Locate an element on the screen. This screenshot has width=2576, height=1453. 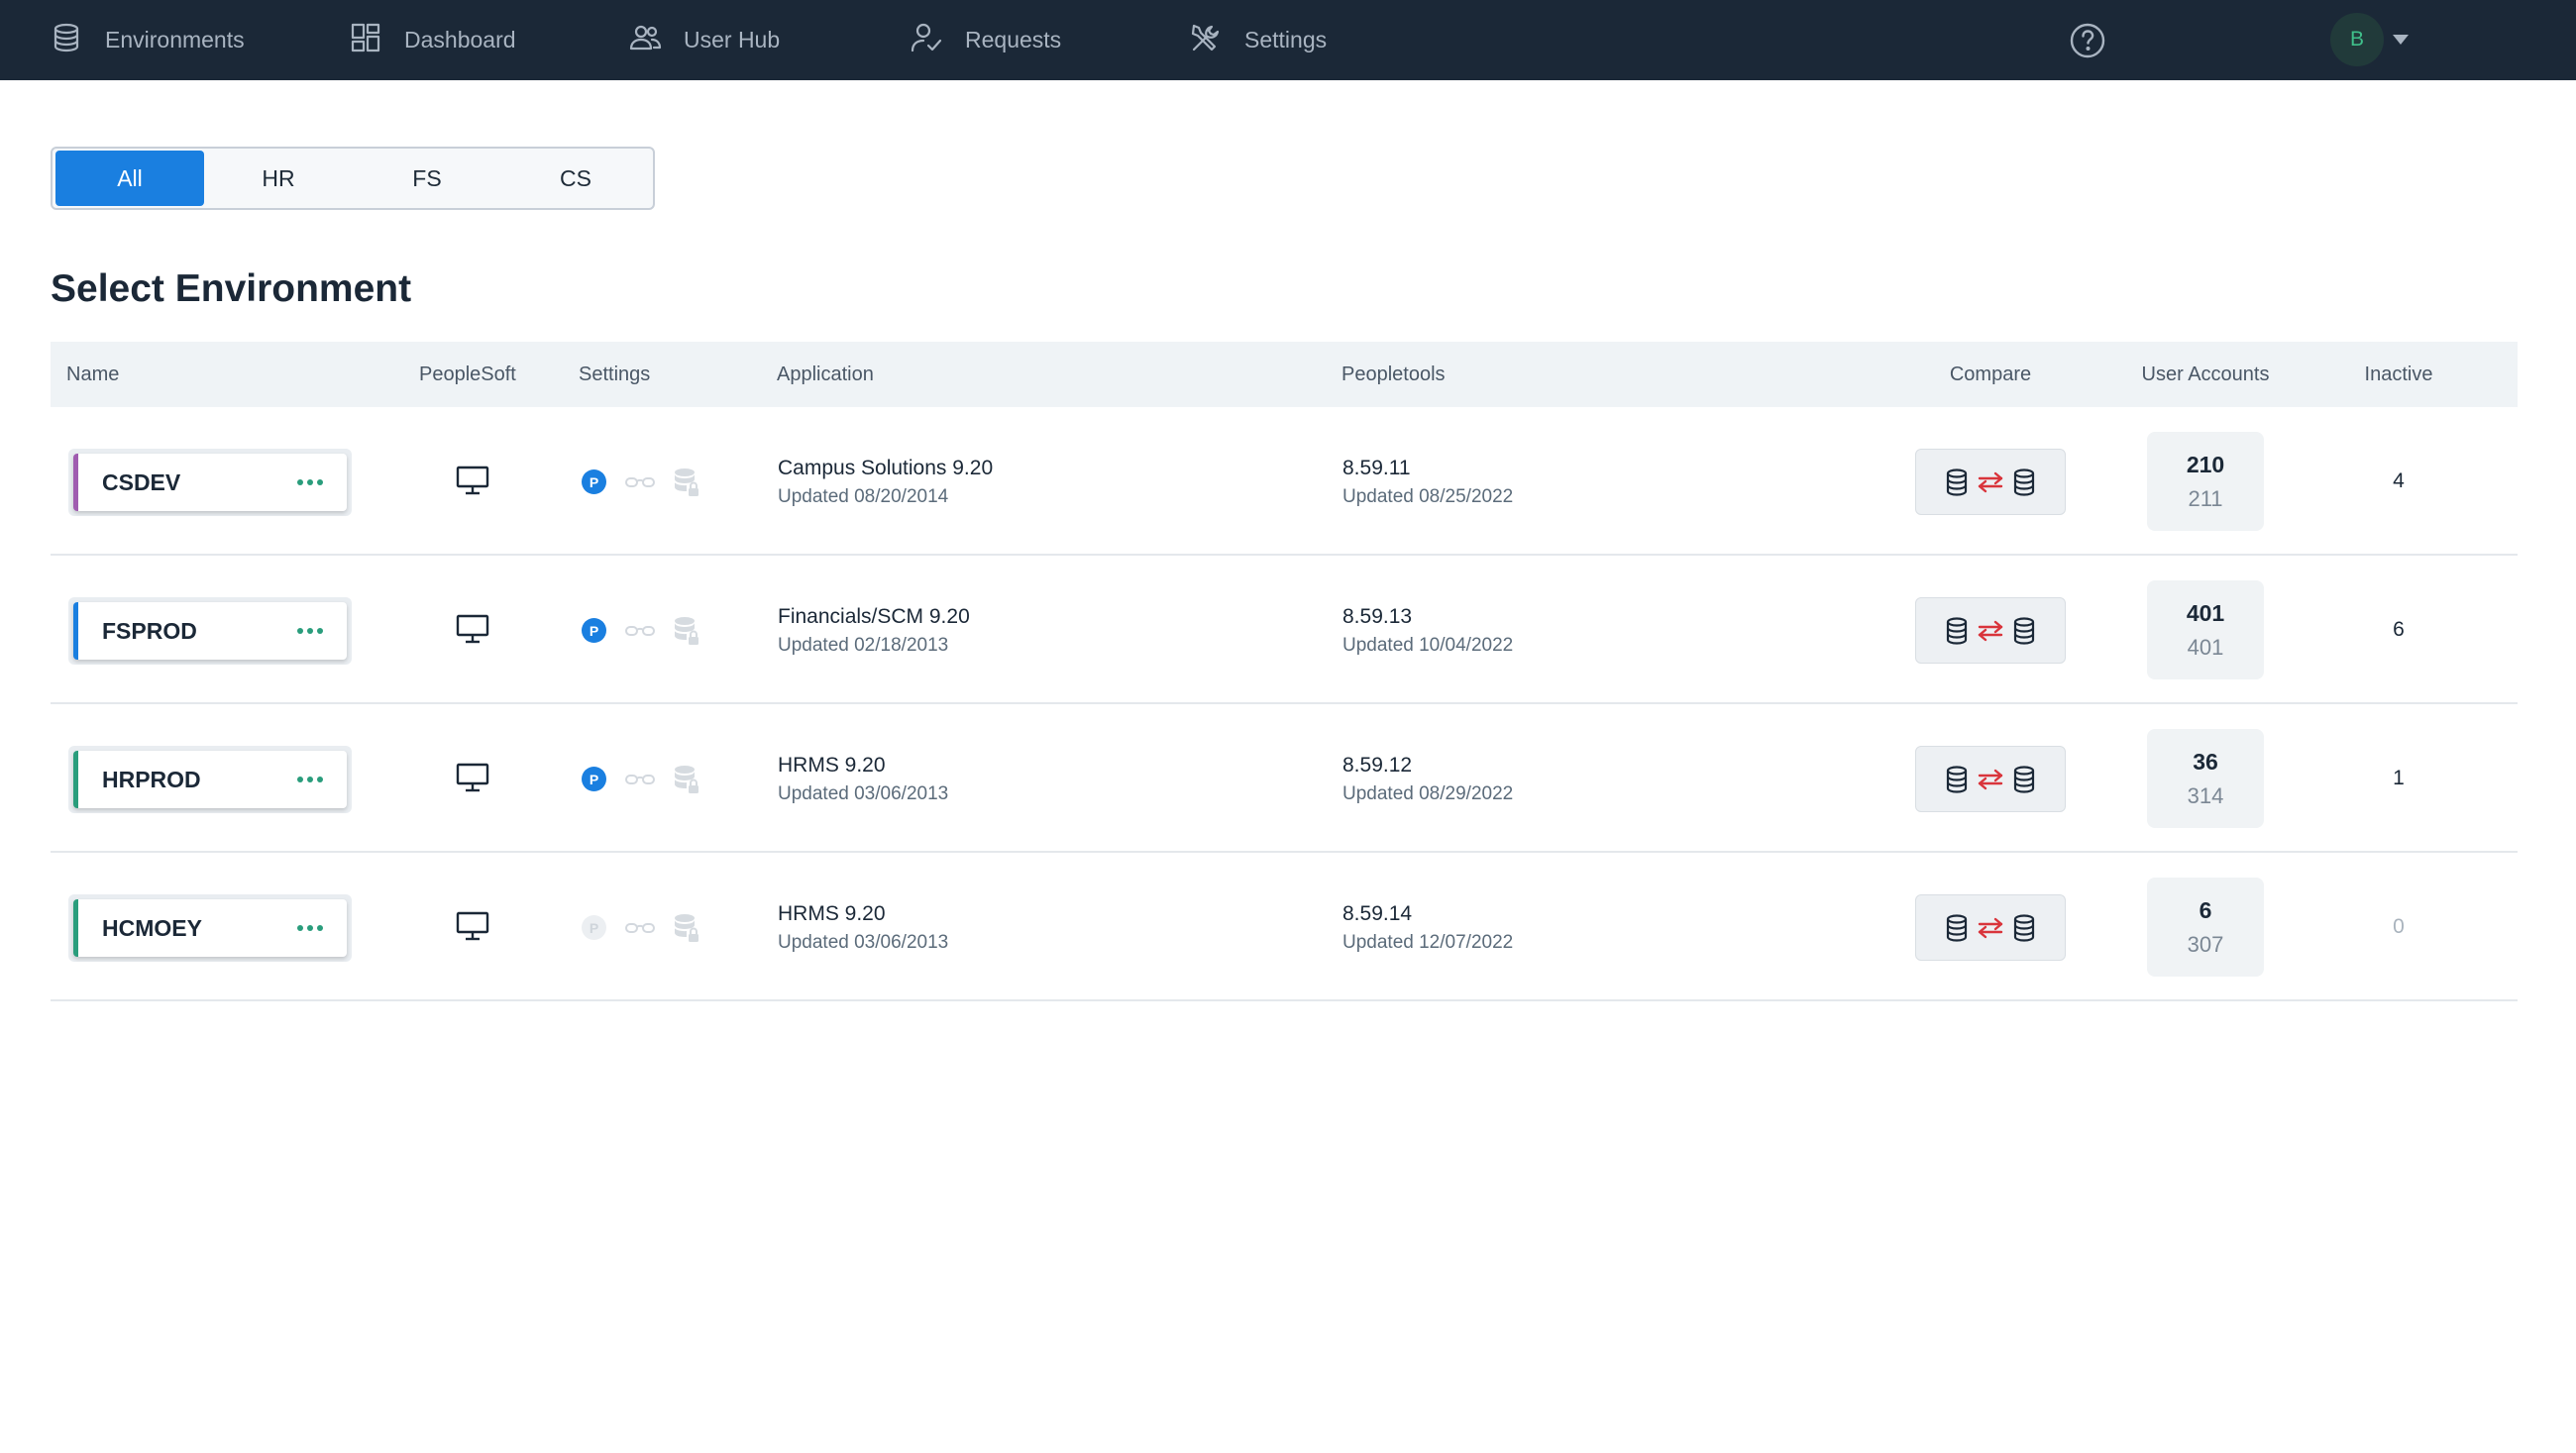
user-accounts-total: 401 is located at coordinates (2206, 647).